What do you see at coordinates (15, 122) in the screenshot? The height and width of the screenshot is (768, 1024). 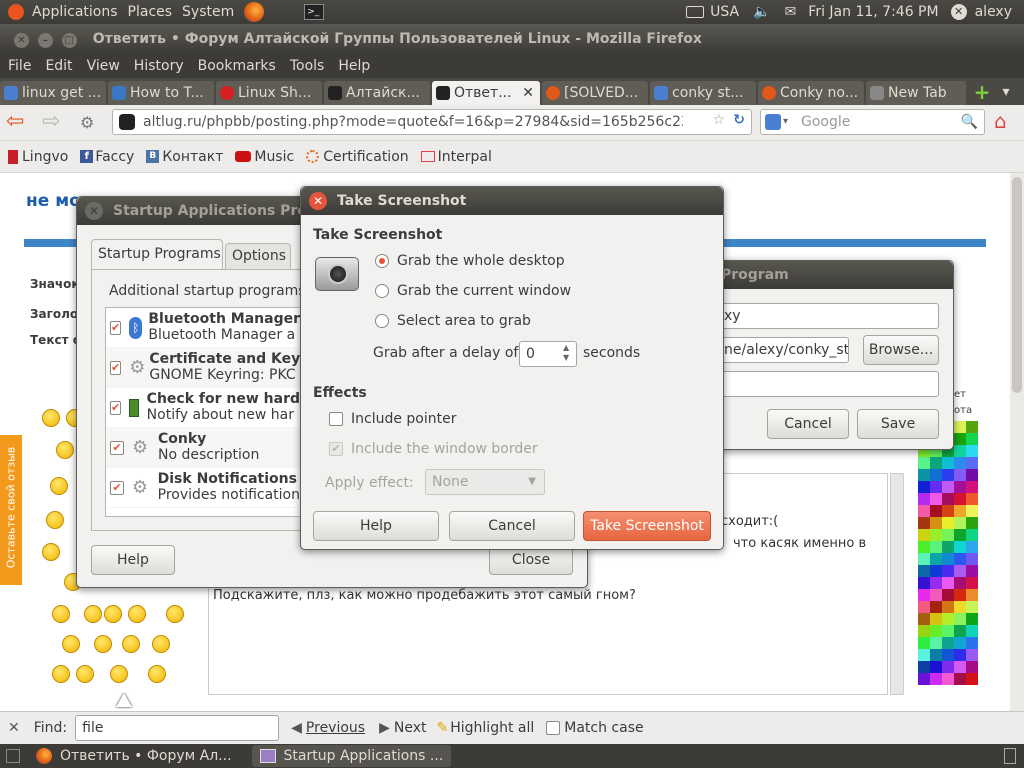 I see `back-icon: ⇦` at bounding box center [15, 122].